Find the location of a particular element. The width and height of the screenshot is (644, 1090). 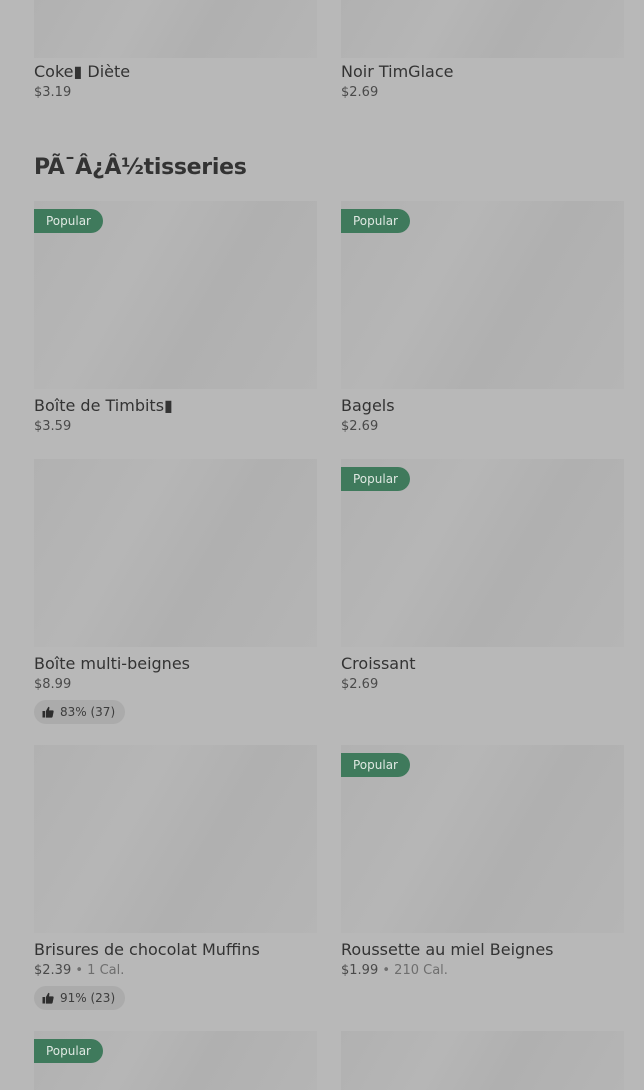

section-title: PÃ¯Â¿Â½tisseries is located at coordinates (140, 167).